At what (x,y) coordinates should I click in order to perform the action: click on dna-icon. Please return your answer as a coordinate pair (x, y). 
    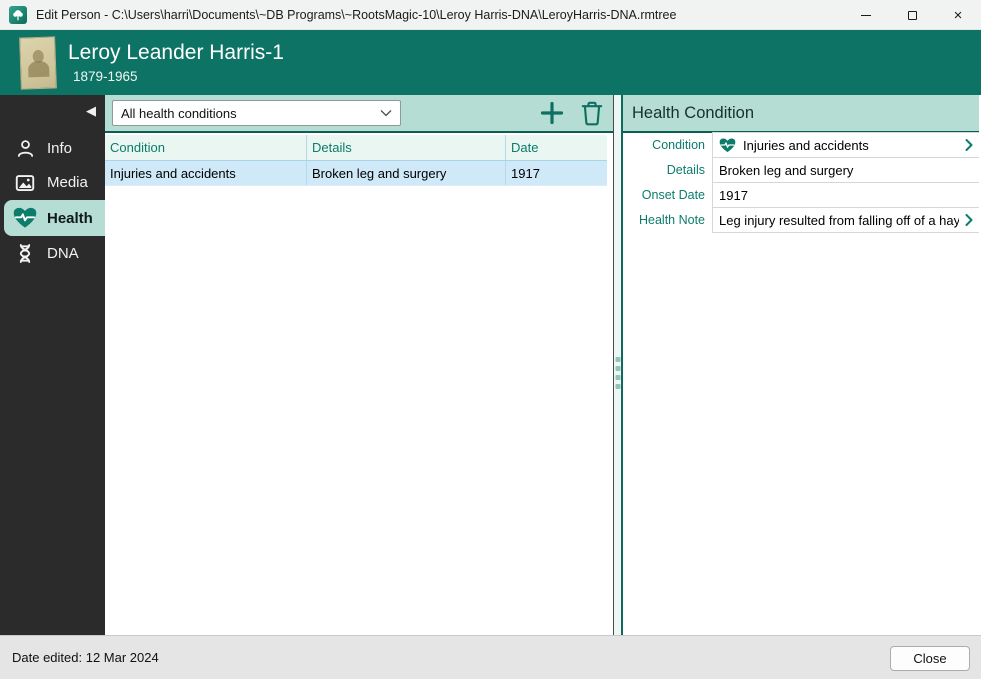
    Looking at the image, I should click on (25, 254).